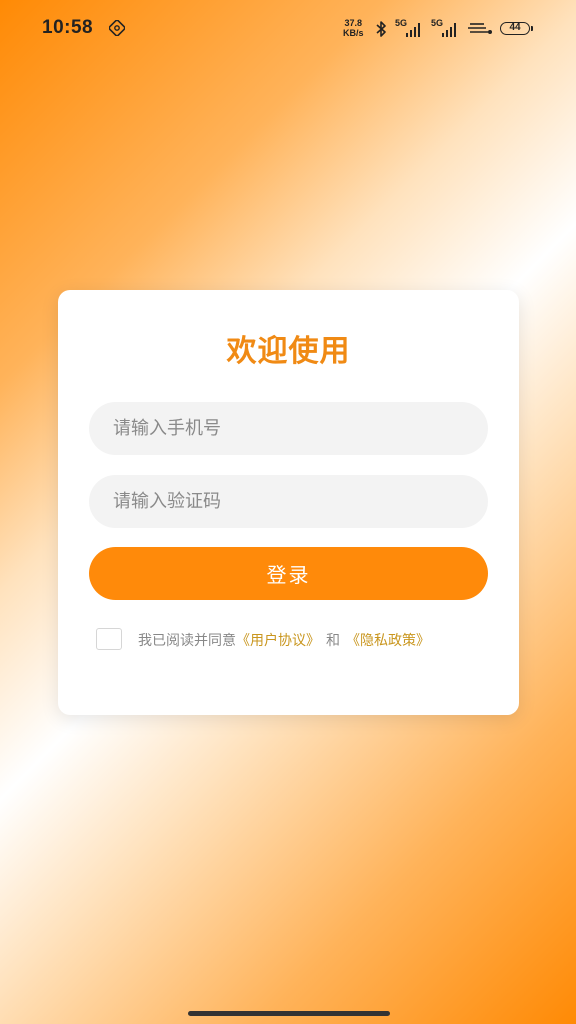 Image resolution: width=576 pixels, height=1024 pixels. Describe the element at coordinates (532, 28) in the screenshot. I see `battery-tip` at that location.